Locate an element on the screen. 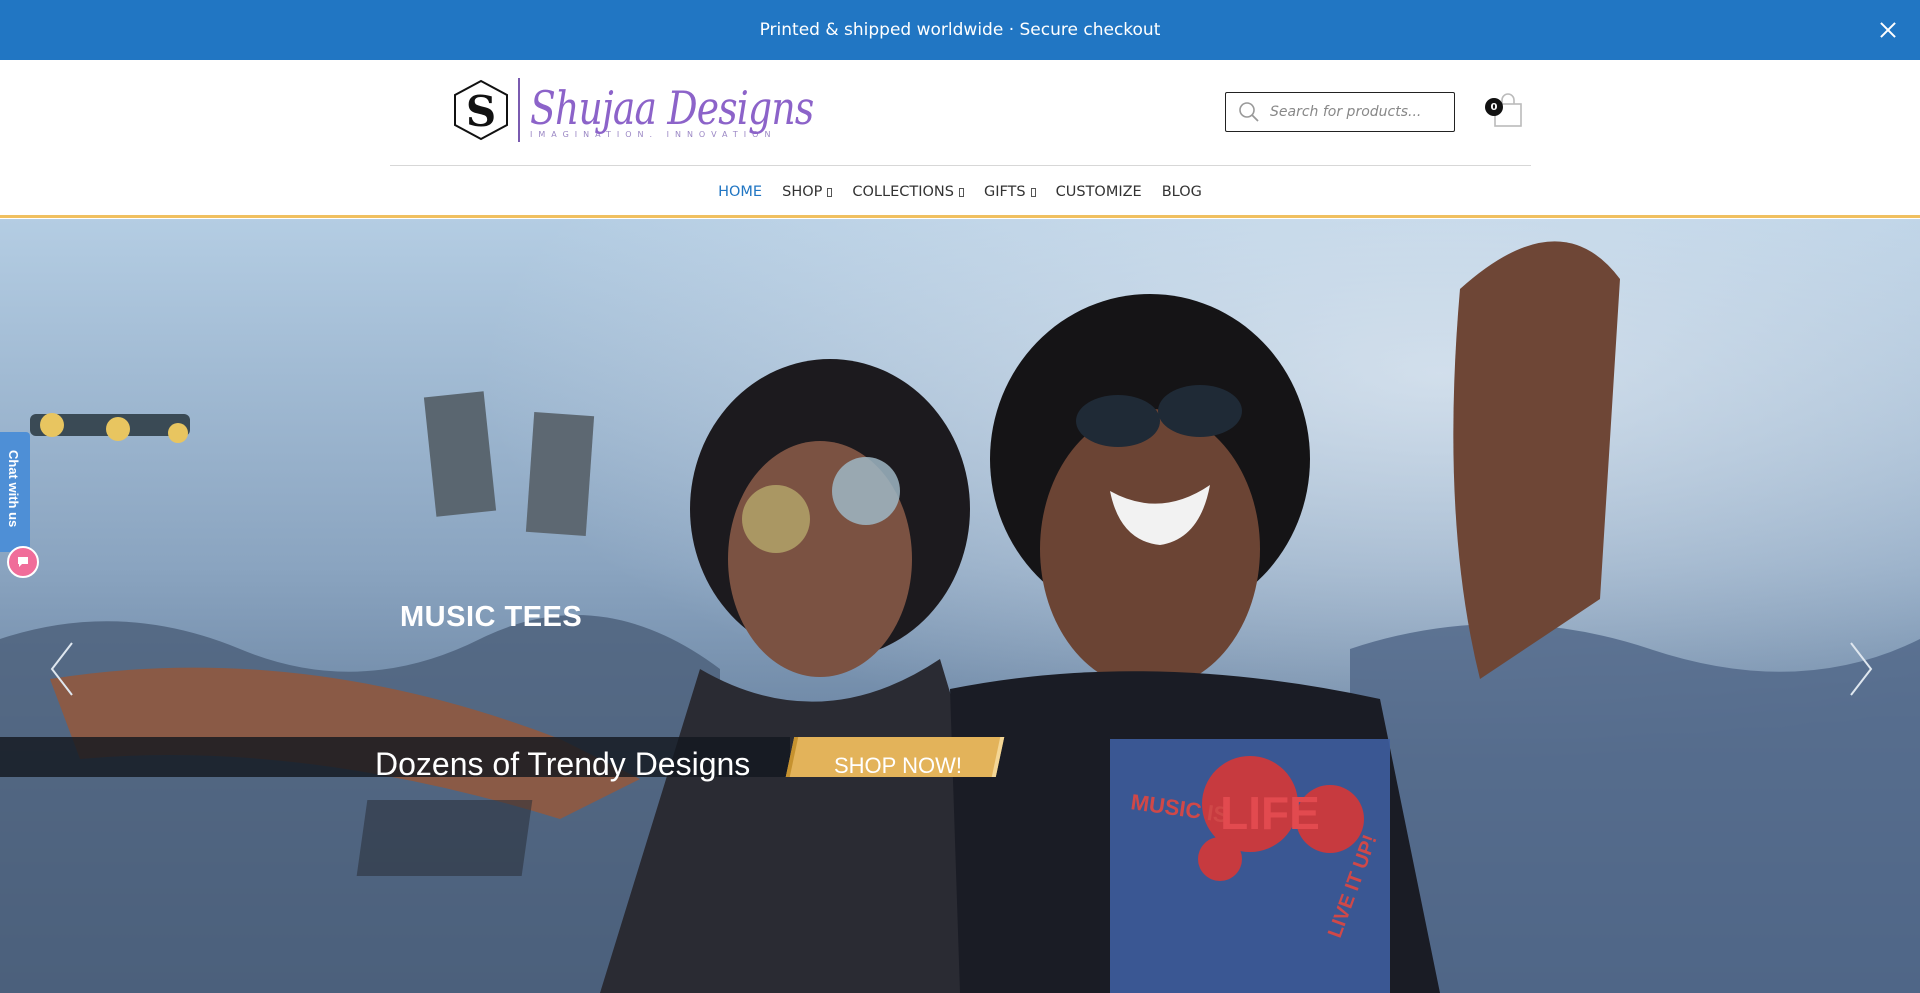 This screenshot has width=1920, height=993. chevron-left-icon is located at coordinates (63, 669).